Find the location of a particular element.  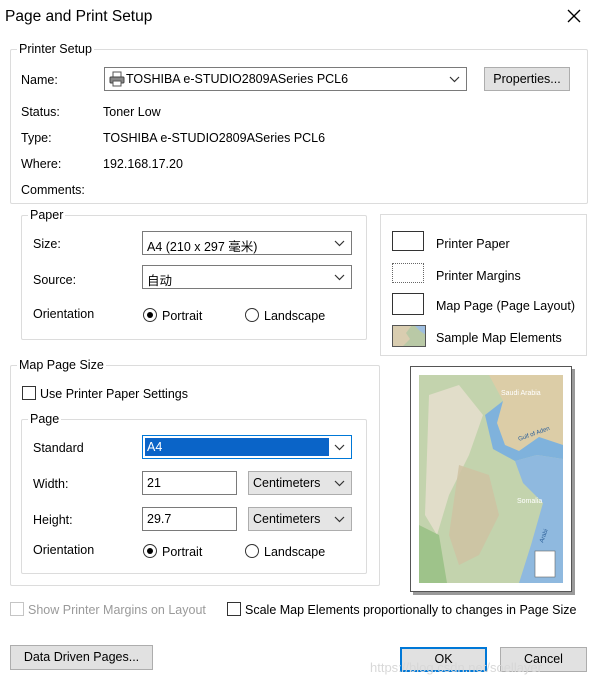

dialog-title: Page and Print Setup is located at coordinates (79, 16).